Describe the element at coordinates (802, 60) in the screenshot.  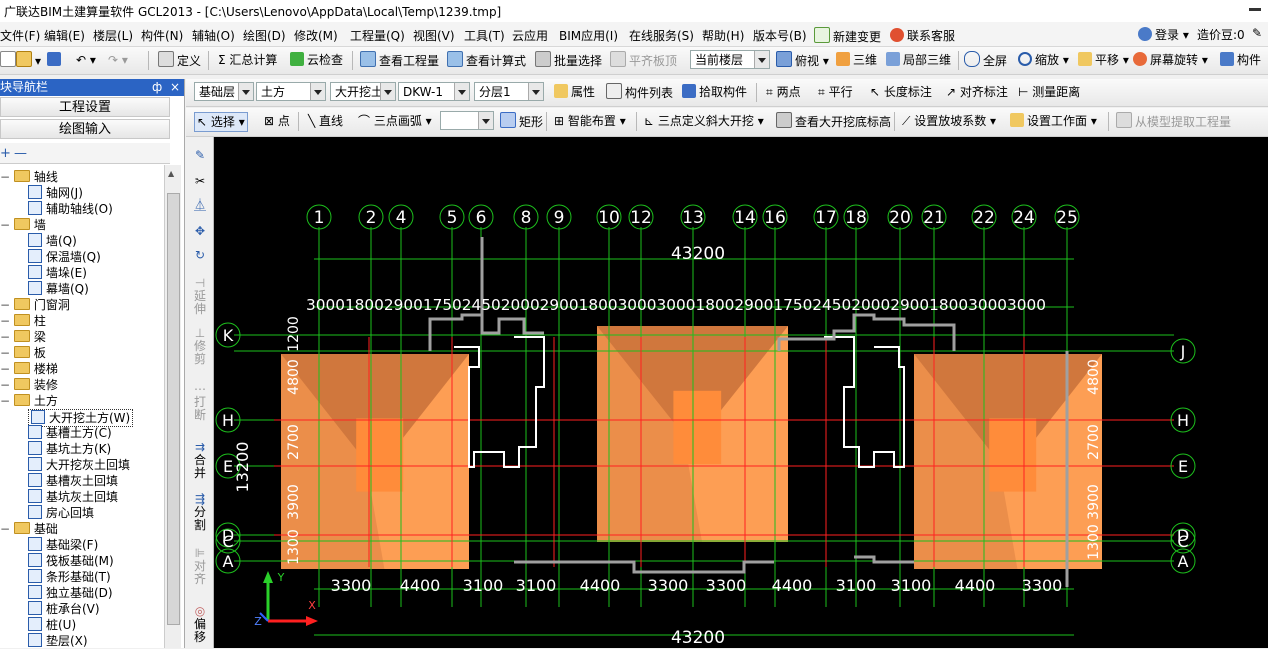
I see `top-view-button: 俯视 ▾` at that location.